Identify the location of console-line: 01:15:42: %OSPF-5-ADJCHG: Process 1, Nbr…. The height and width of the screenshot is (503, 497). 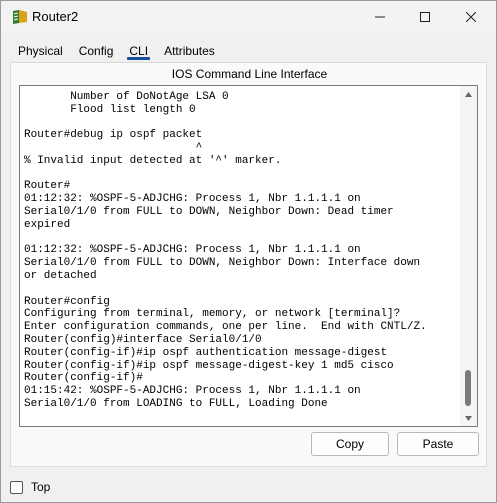
(192, 391).